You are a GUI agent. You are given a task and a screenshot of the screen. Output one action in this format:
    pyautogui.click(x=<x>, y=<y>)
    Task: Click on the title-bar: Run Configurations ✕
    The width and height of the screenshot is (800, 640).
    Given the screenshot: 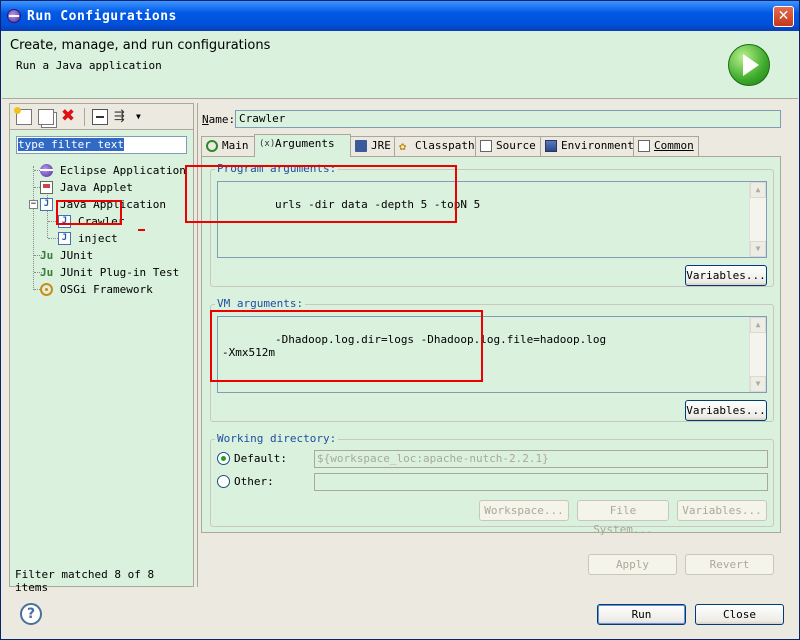 What is the action you would take?
    pyautogui.click(x=400, y=16)
    